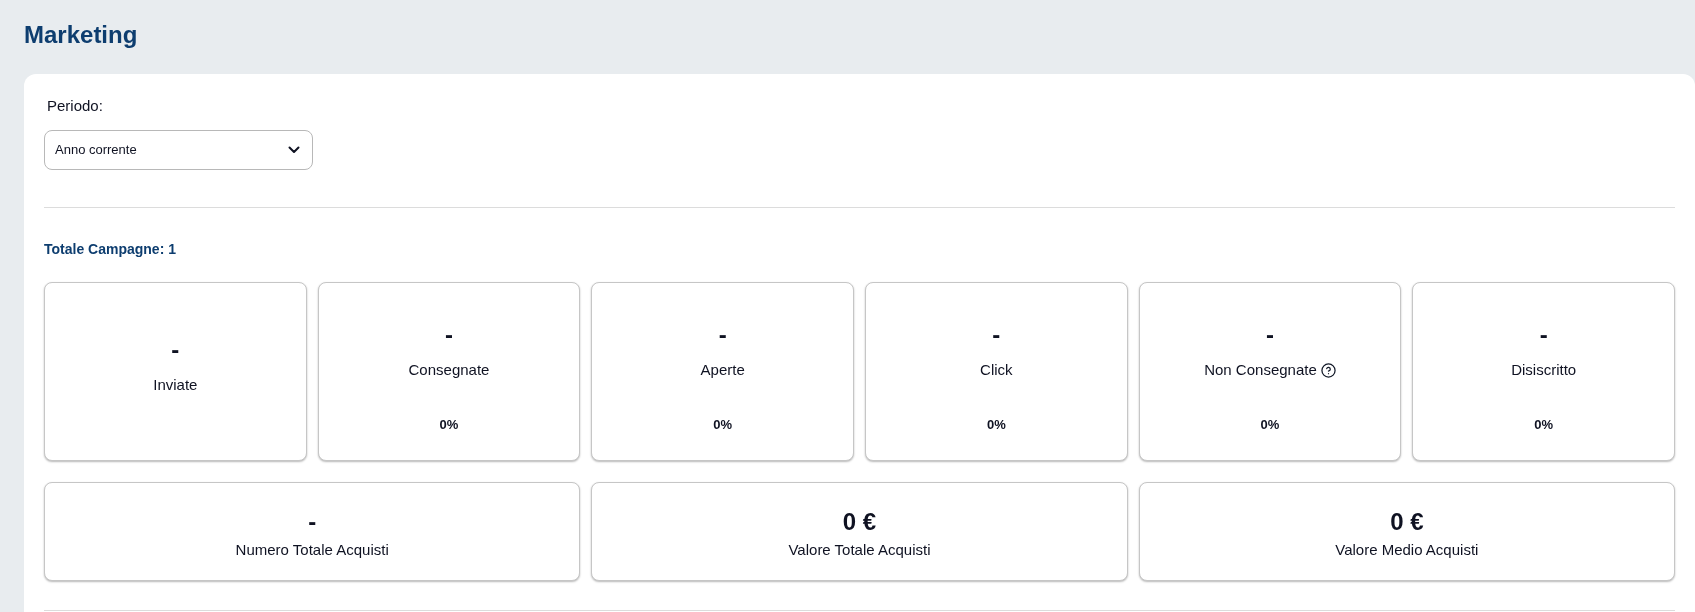  What do you see at coordinates (294, 150) in the screenshot?
I see `chevron-down-icon` at bounding box center [294, 150].